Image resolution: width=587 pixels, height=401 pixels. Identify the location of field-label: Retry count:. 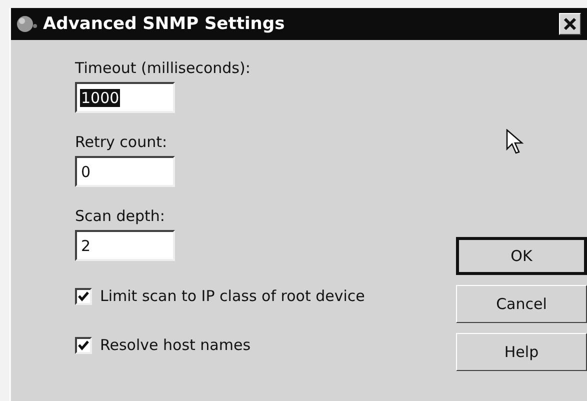
(121, 142).